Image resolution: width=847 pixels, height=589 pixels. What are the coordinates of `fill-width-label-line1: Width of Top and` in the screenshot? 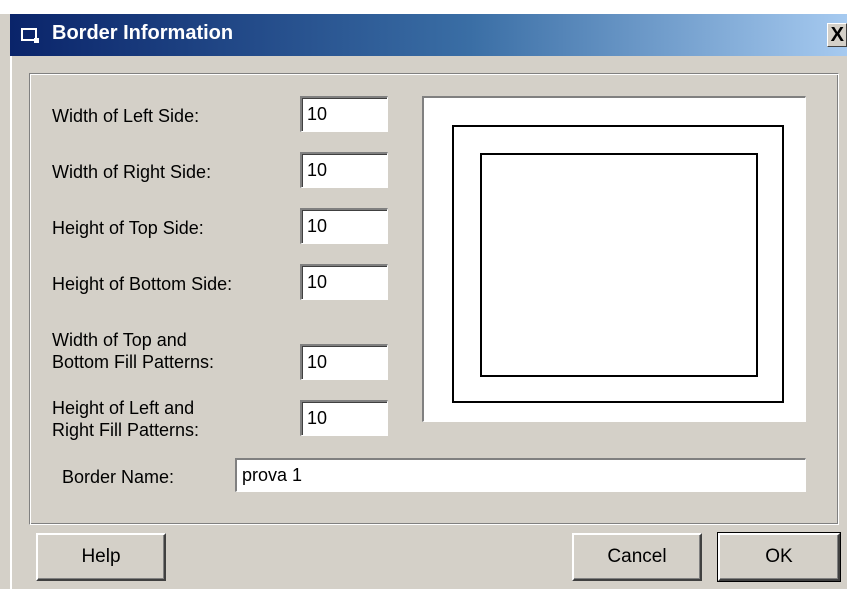 It's located at (119, 340).